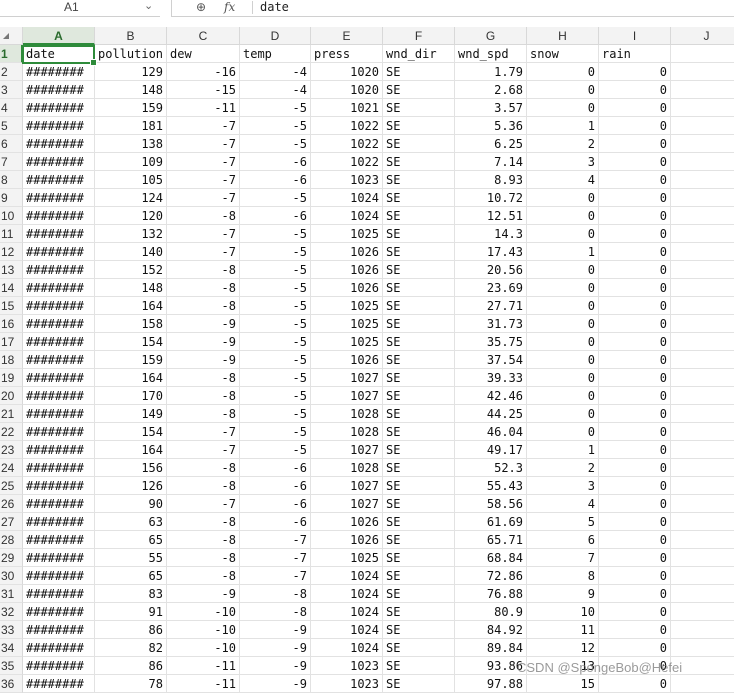 The height and width of the screenshot is (693, 734). I want to click on row-header-9: 9, so click(11, 198).